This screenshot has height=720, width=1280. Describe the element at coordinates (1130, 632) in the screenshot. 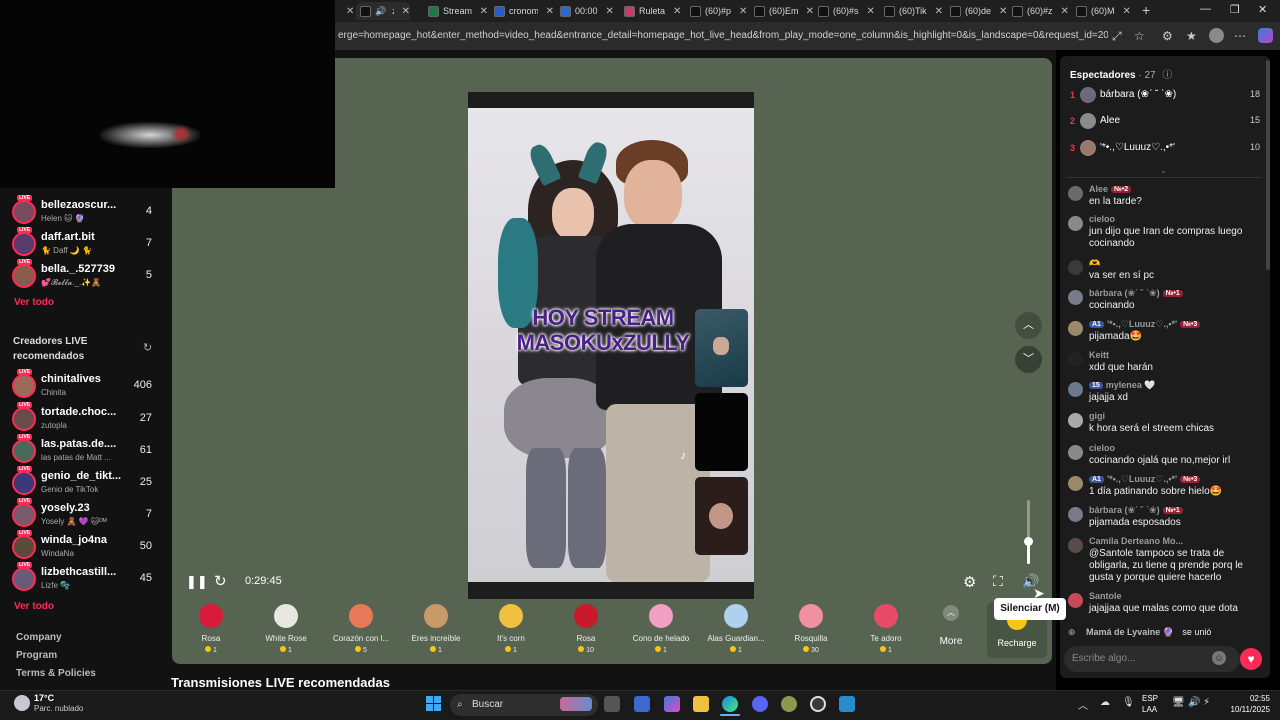

I see `join-user: Mamá de Lyvaine 🔮` at that location.